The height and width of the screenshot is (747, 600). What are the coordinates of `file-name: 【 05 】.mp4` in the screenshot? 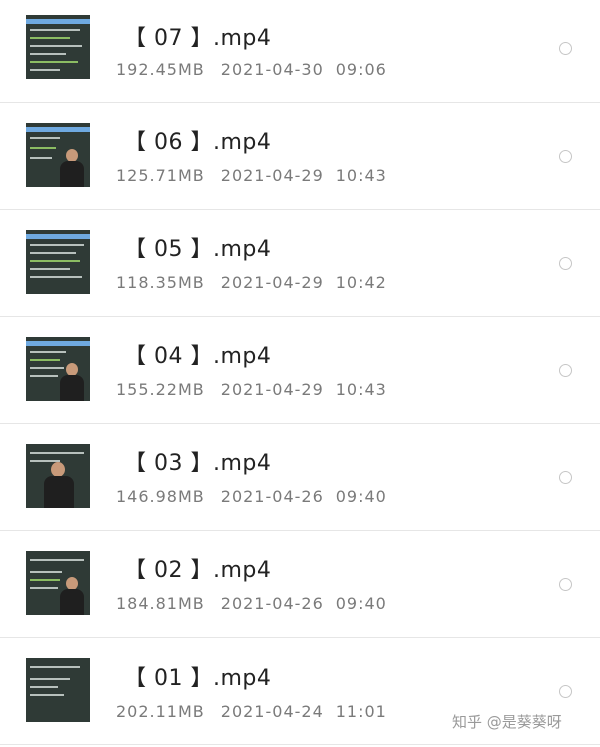 It's located at (197, 247).